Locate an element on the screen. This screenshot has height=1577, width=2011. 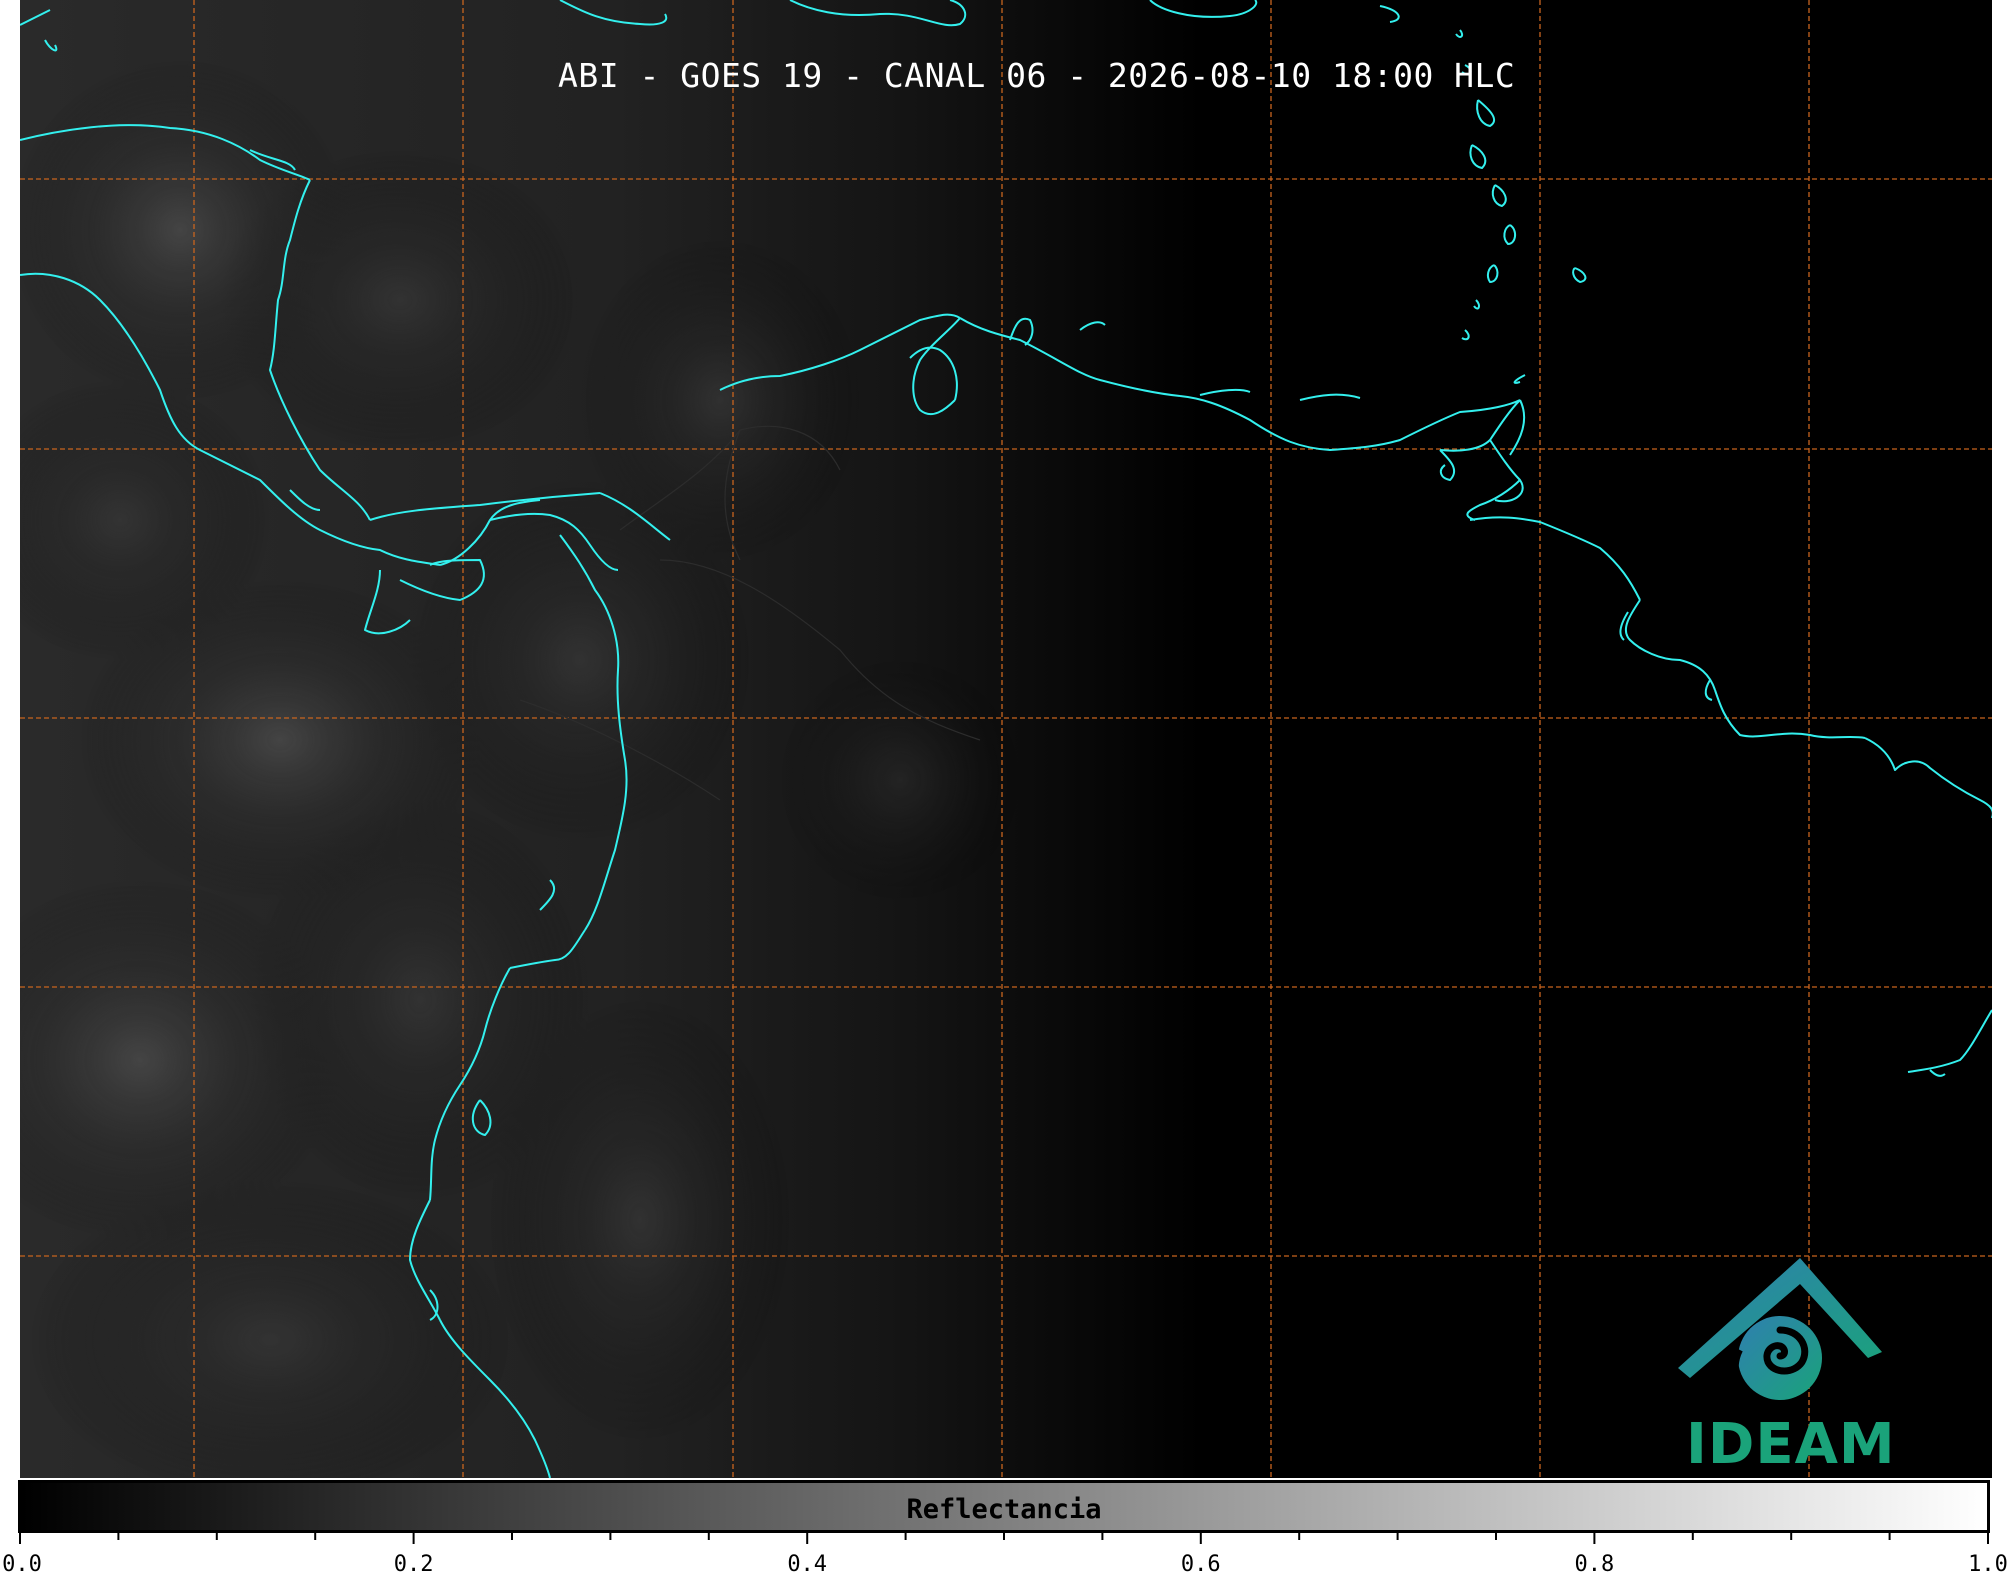
colorbar-tick-label: 0.2 is located at coordinates (413, 1564).